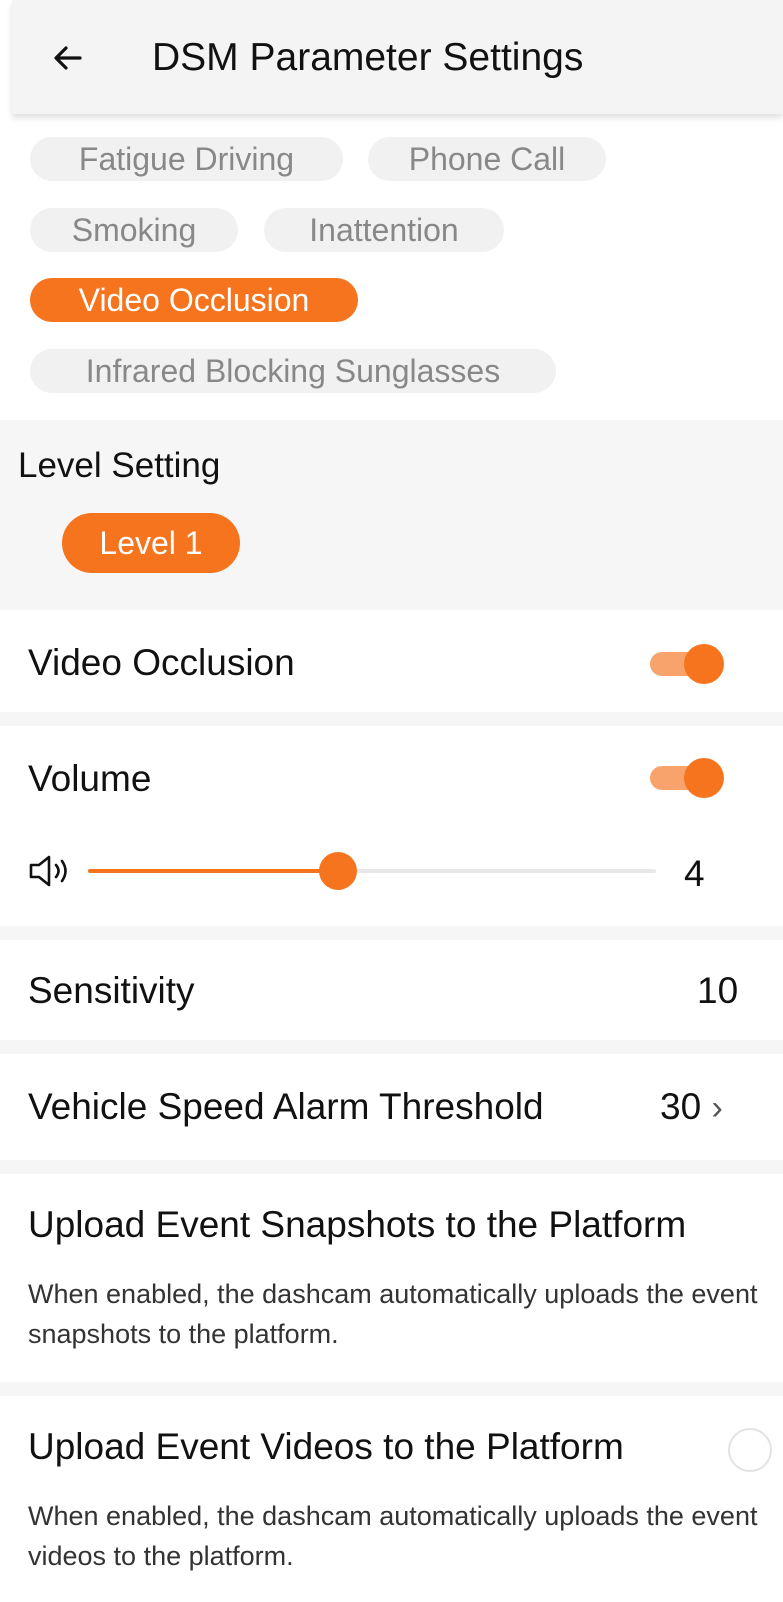 The width and height of the screenshot is (783, 1602). Describe the element at coordinates (194, 300) in the screenshot. I see `chip-video-occlusion: Video Occlusion` at that location.